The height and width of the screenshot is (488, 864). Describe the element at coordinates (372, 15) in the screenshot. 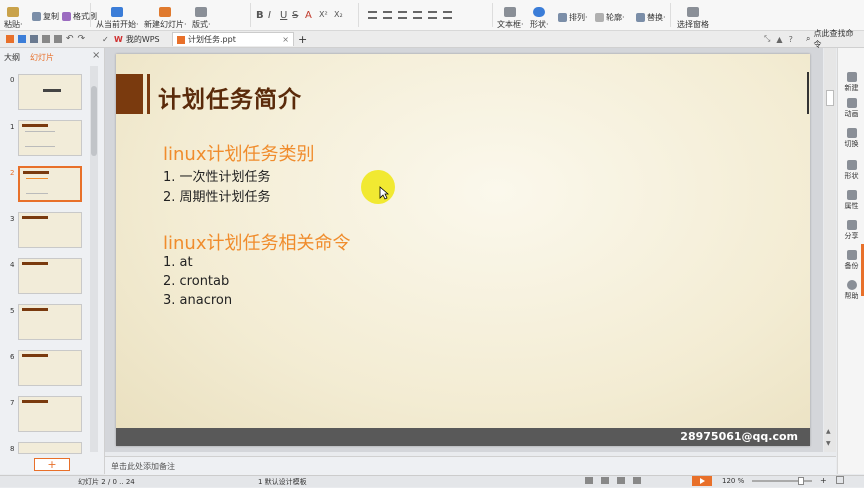

I see `align-left-icon` at that location.